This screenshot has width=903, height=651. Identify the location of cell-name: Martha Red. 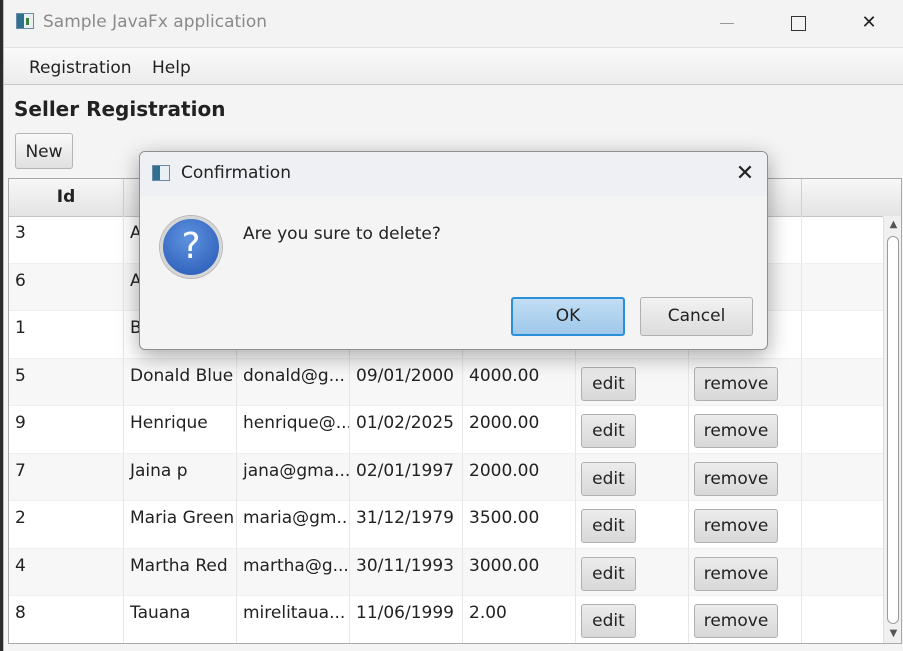
(180, 572).